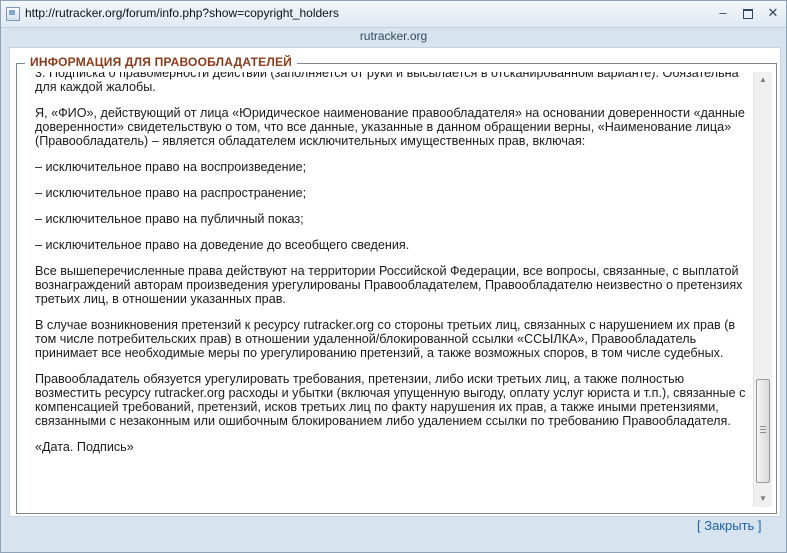  Describe the element at coordinates (393, 36) in the screenshot. I see `site-name-bar: rutracker.org` at that location.